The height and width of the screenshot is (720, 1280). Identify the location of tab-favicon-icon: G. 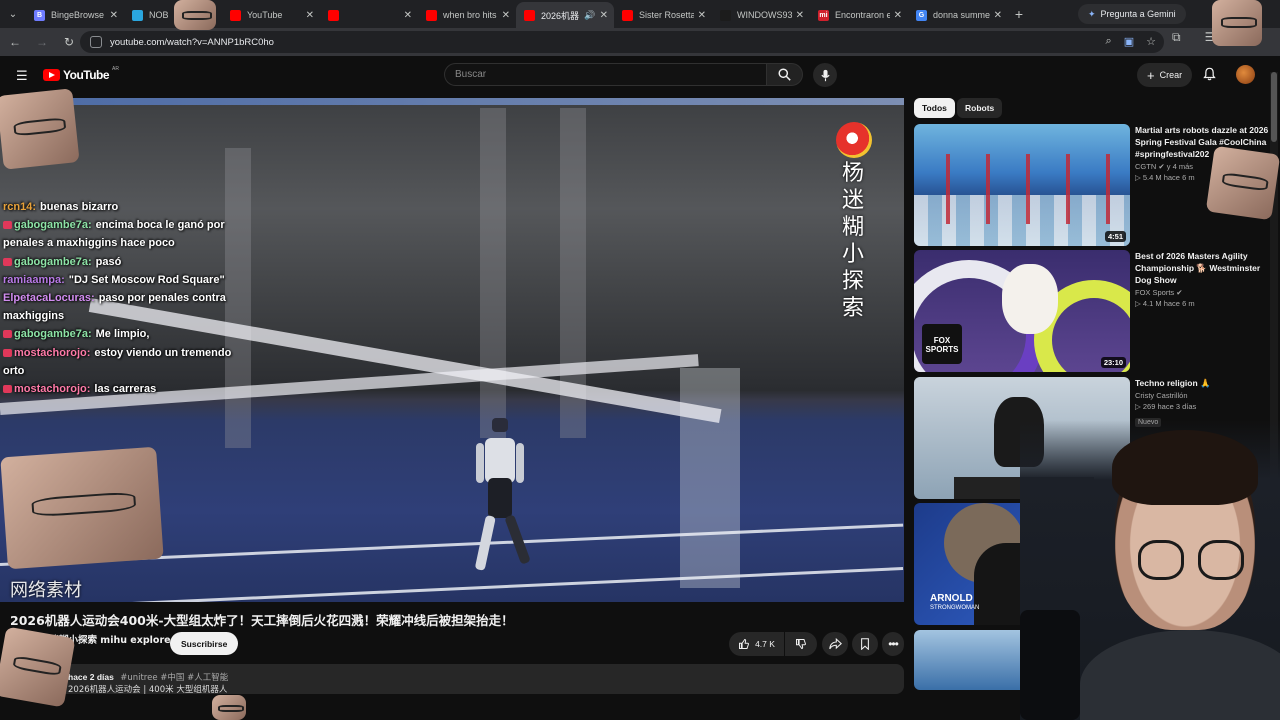
(921, 15).